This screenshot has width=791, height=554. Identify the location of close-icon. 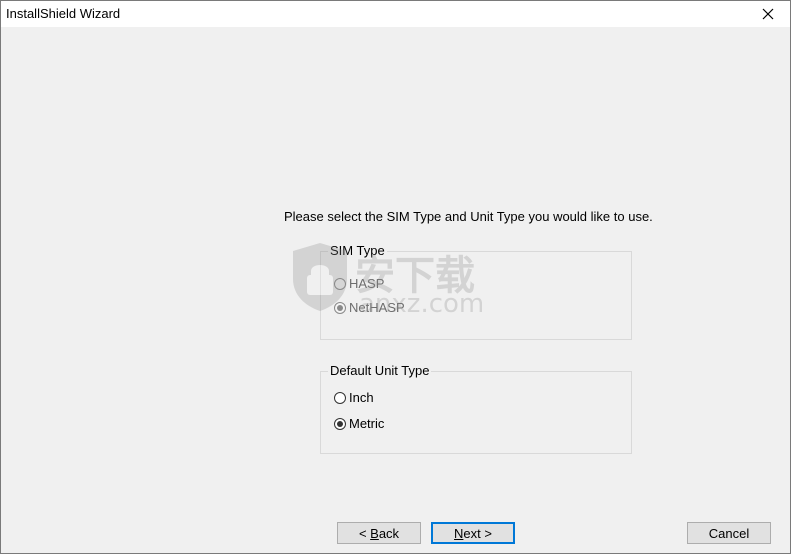
(768, 14).